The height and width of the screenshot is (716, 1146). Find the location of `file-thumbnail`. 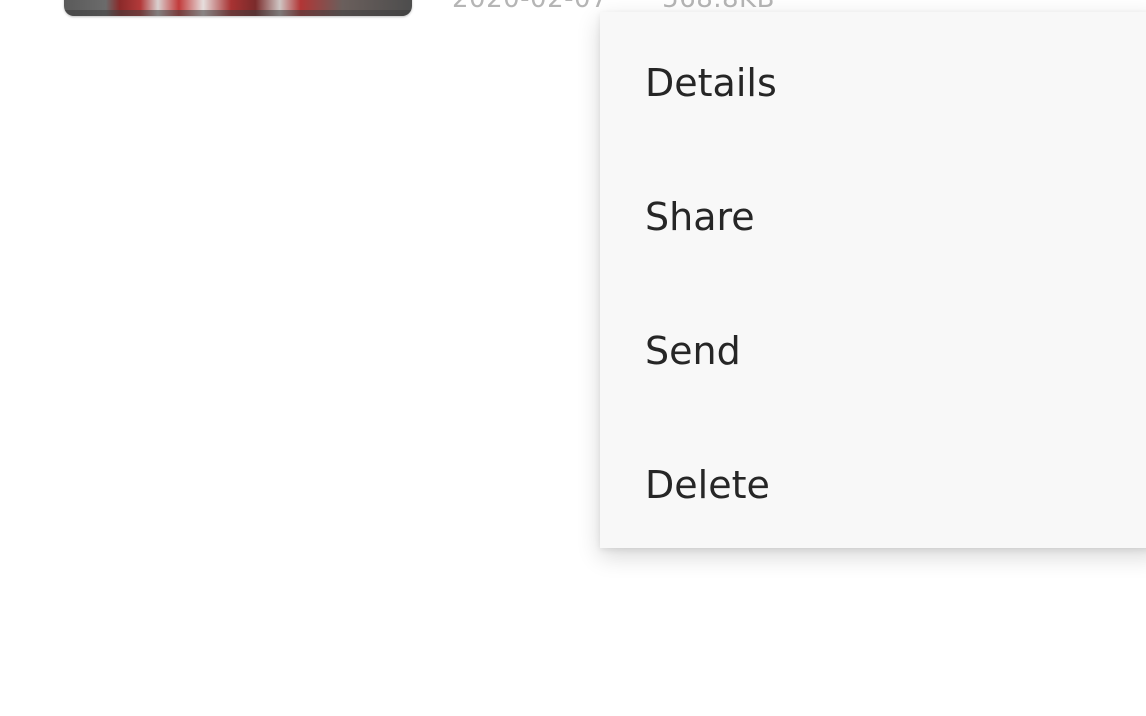

file-thumbnail is located at coordinates (238, 8).